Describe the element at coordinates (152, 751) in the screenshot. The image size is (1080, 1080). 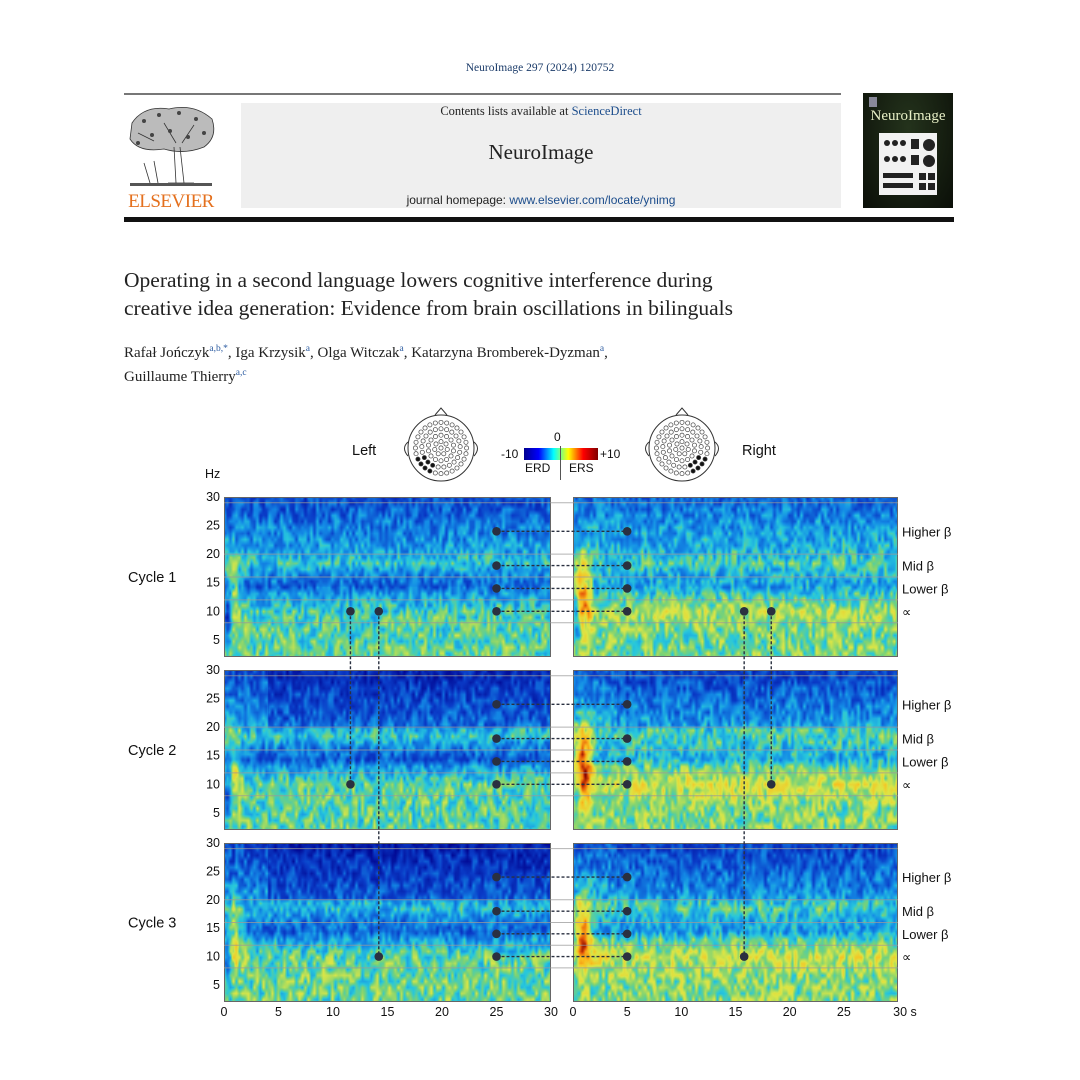
I see `cycle-label: Cycle 2` at that location.